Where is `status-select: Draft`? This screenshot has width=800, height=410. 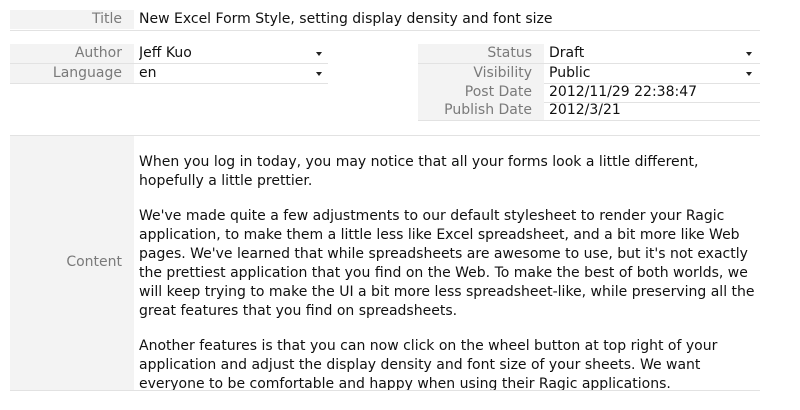 status-select: Draft is located at coordinates (644, 53).